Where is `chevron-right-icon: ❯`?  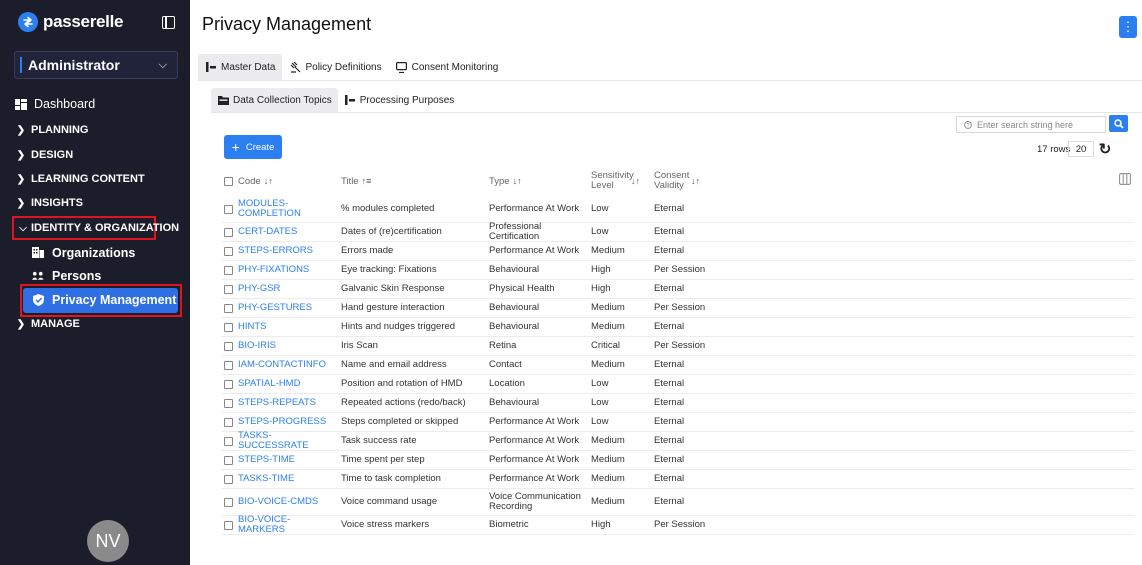
chevron-right-icon: ❯ is located at coordinates (21, 155).